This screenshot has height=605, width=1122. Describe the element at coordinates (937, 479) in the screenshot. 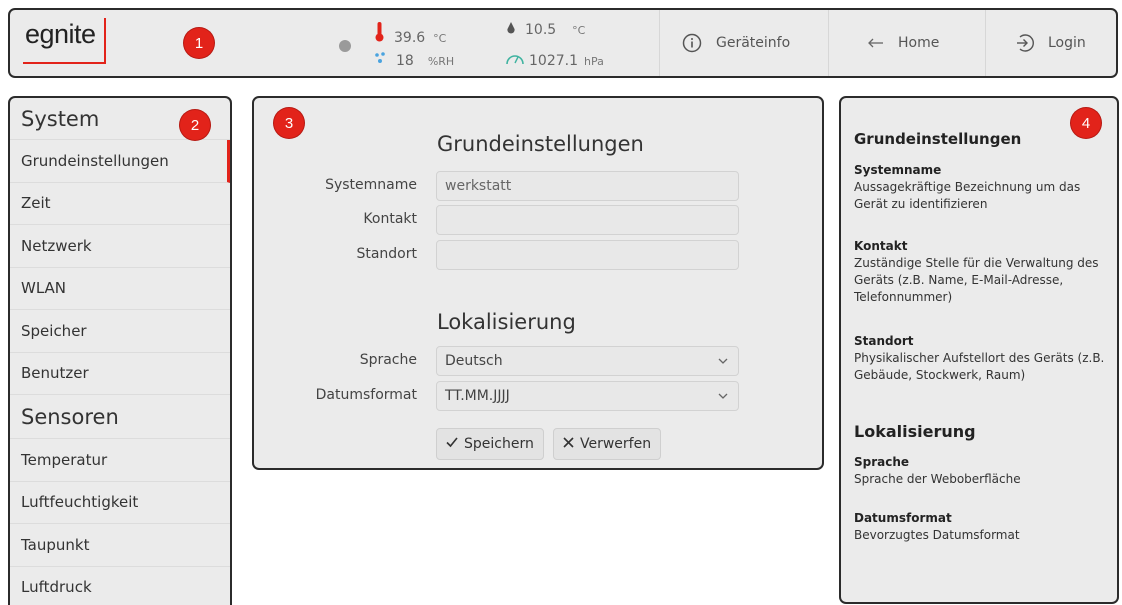

I see `help-desc-sprache: Sprache der Weboberfläche` at that location.